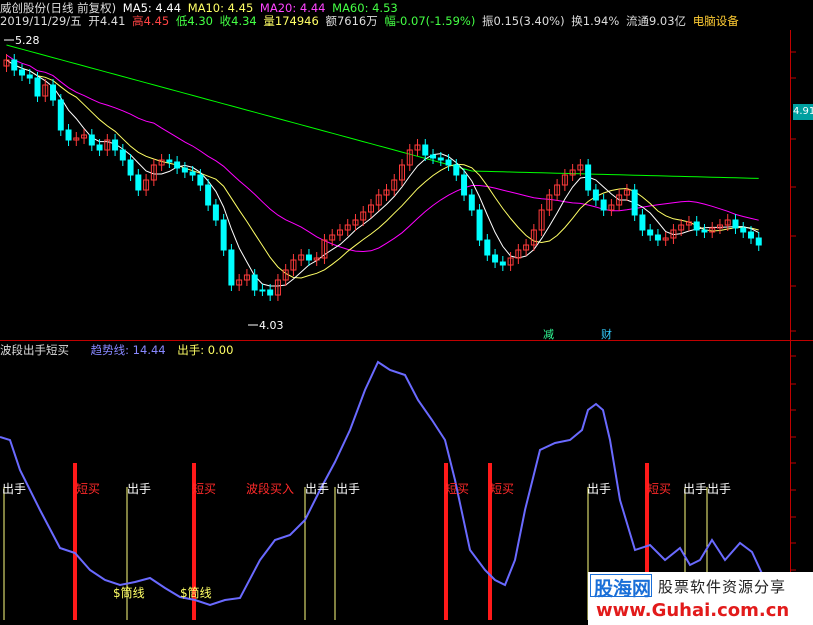  Describe the element at coordinates (606, 334) in the screenshot. I see `event-marker-cai: 财` at that location.